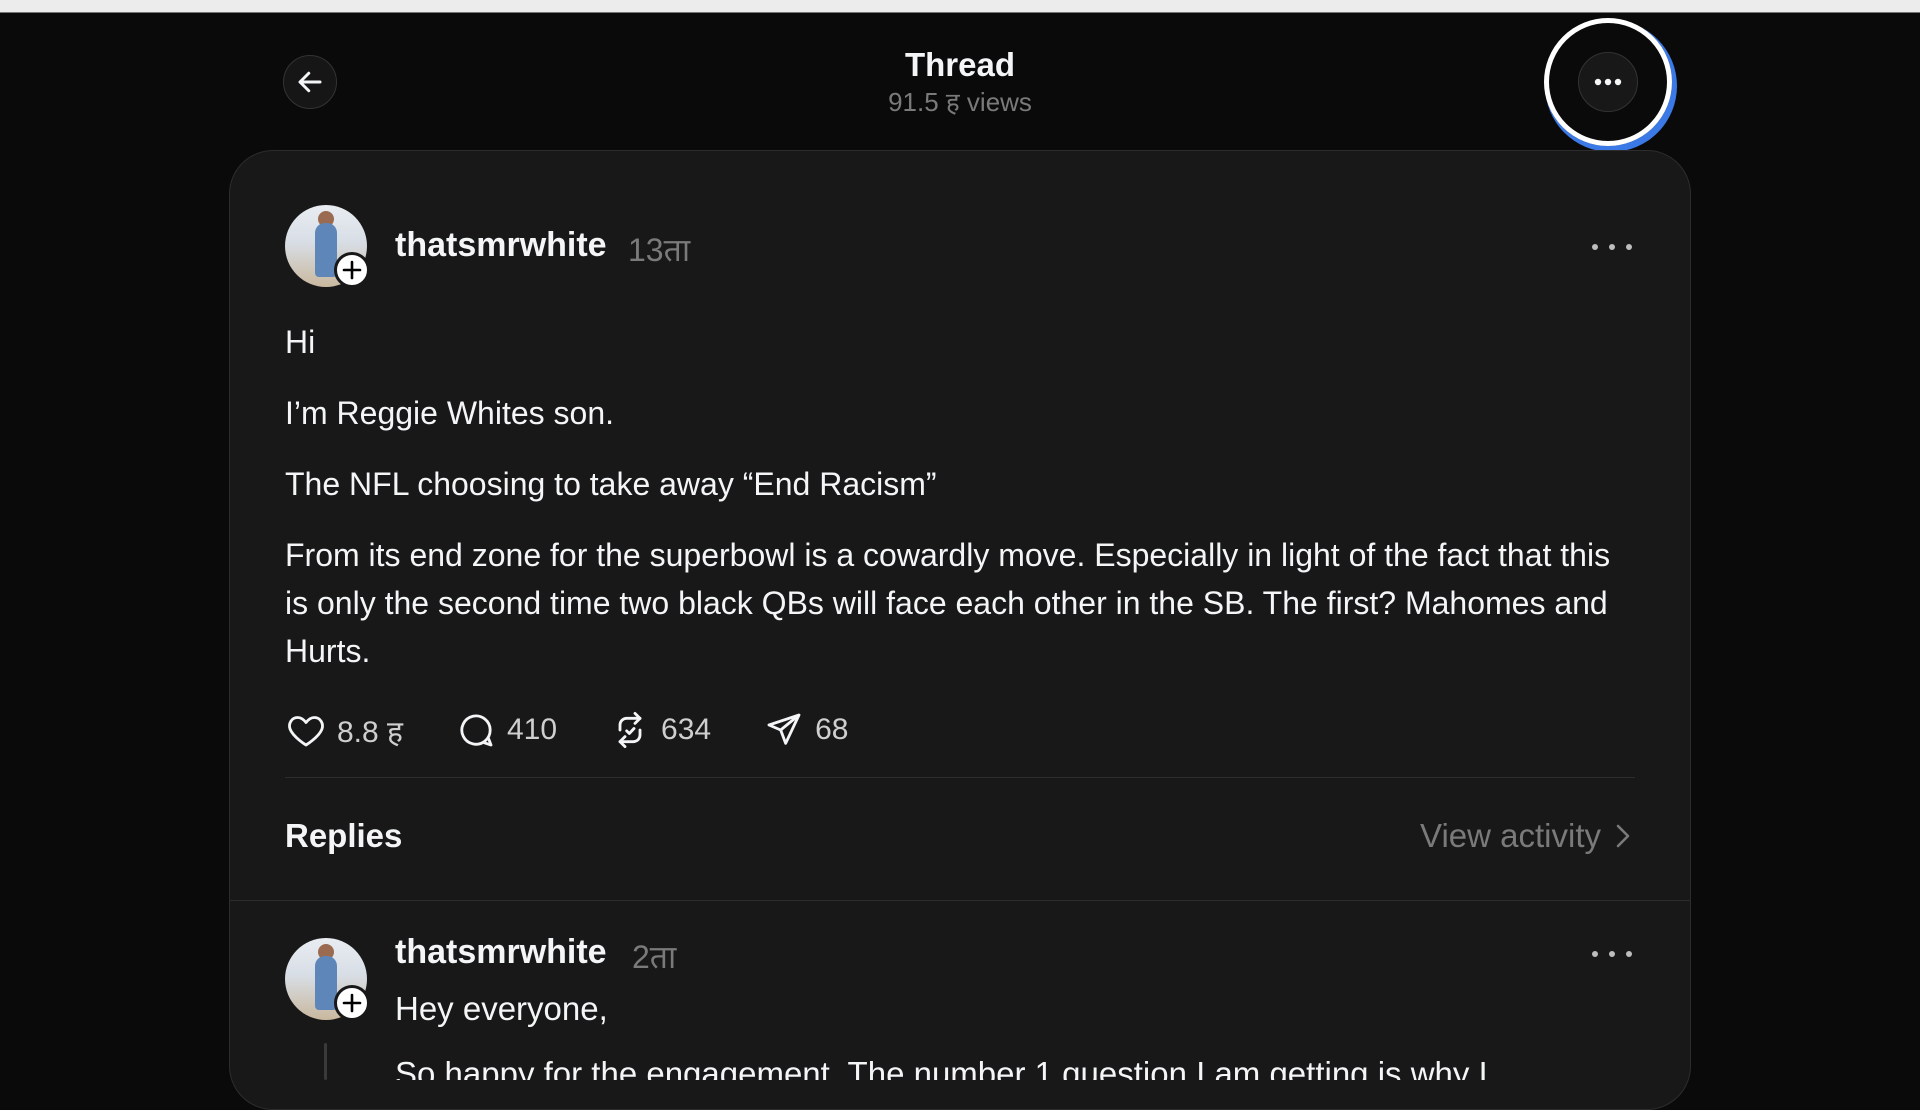 This screenshot has height=1110, width=1920. What do you see at coordinates (1612, 954) in the screenshot?
I see `reply-options-button` at bounding box center [1612, 954].